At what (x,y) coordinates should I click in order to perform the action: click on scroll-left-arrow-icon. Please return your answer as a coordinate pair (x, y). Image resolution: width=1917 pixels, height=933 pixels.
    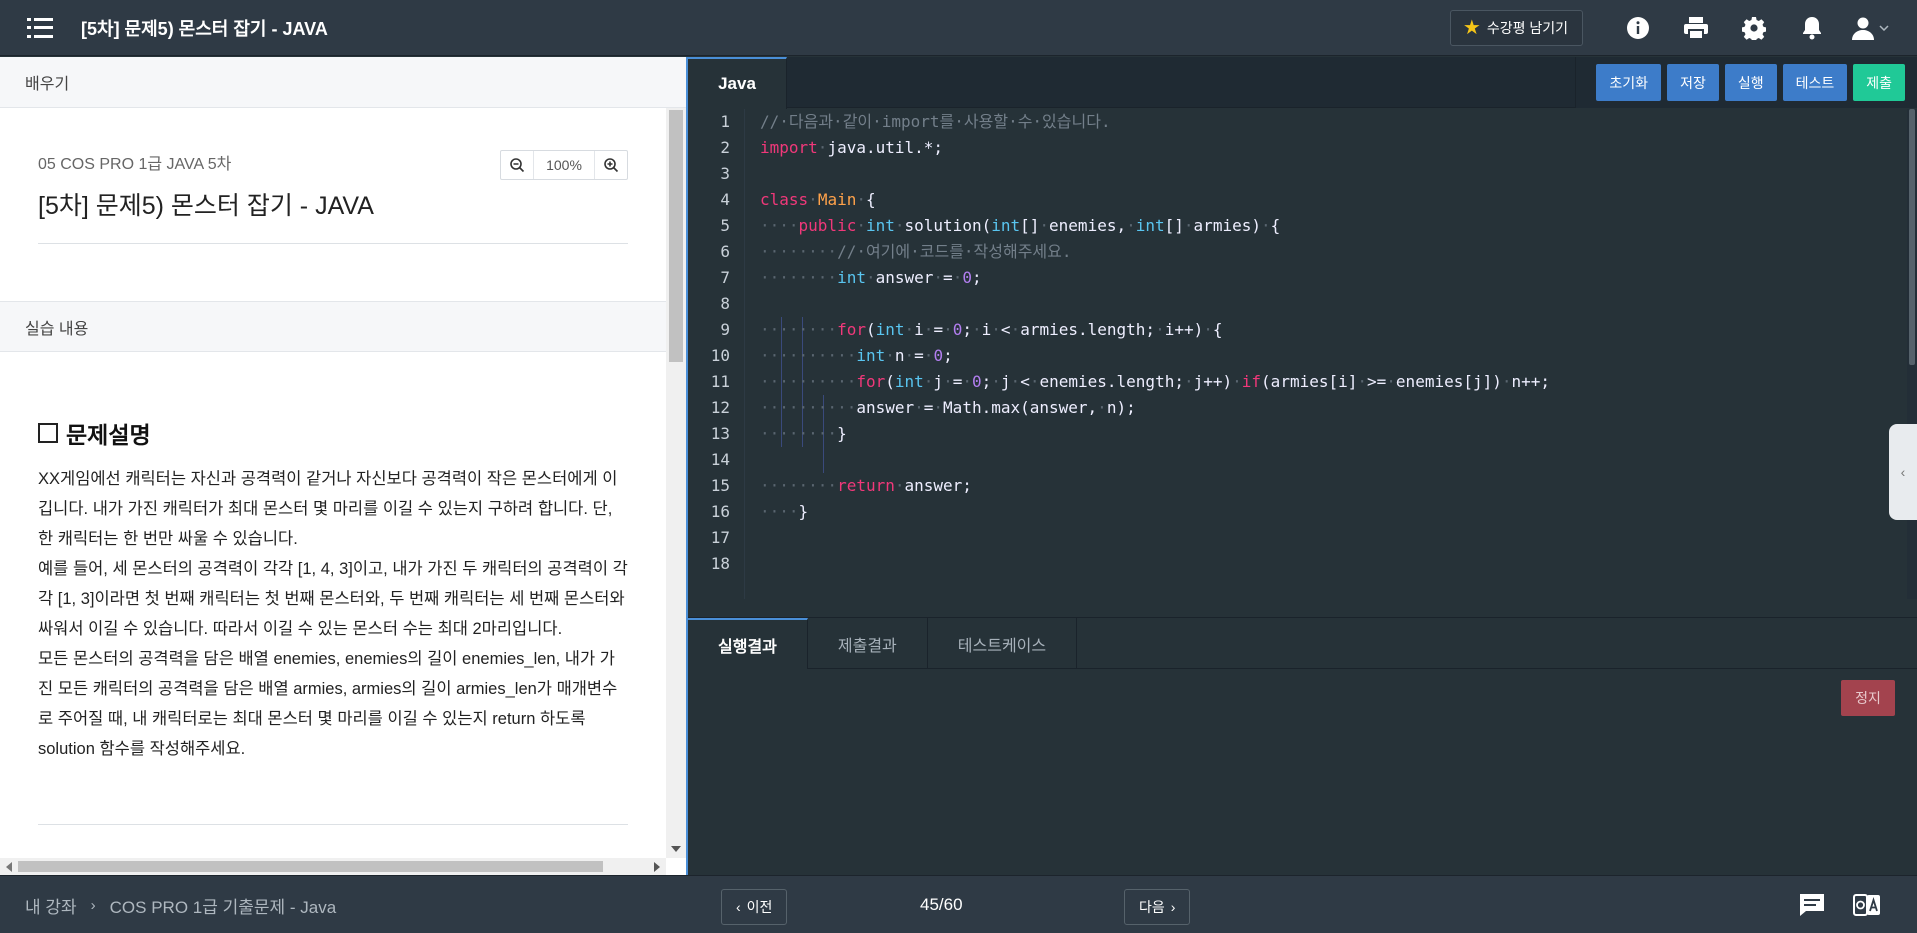
    Looking at the image, I should click on (9, 867).